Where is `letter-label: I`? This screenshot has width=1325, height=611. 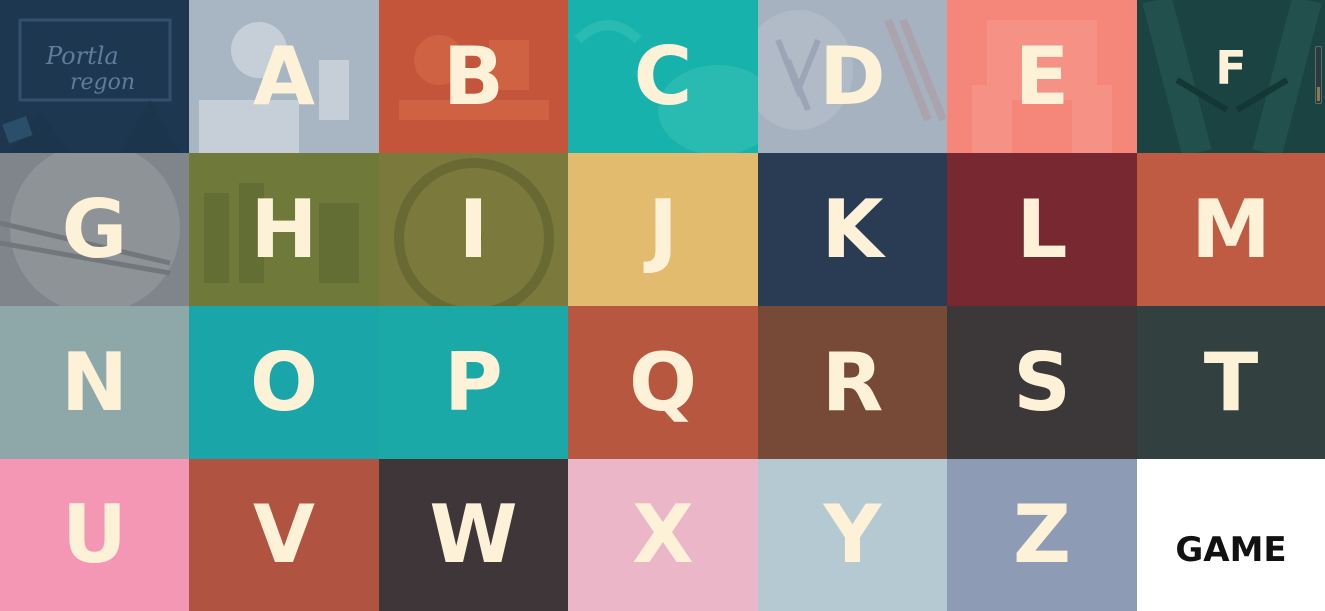 letter-label: I is located at coordinates (473, 229).